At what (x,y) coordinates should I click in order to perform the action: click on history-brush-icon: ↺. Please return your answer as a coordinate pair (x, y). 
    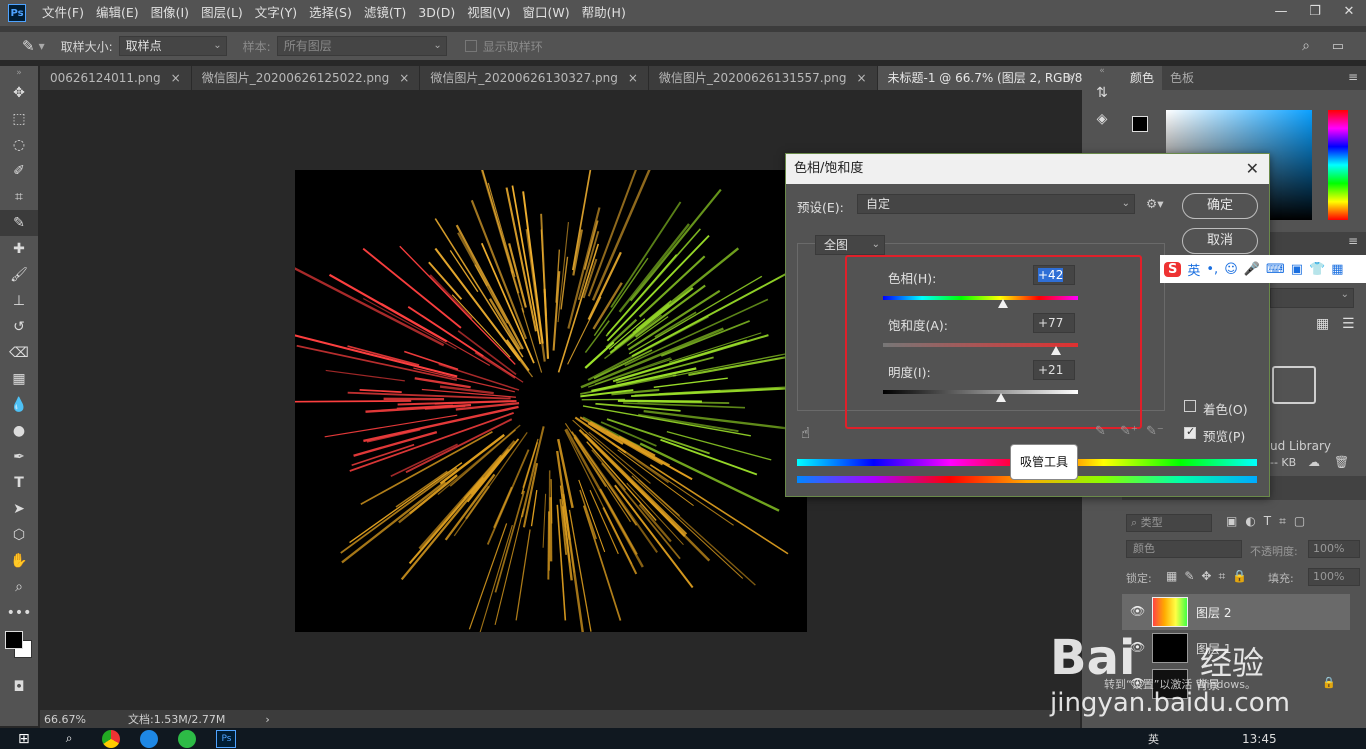
    Looking at the image, I should click on (19, 327).